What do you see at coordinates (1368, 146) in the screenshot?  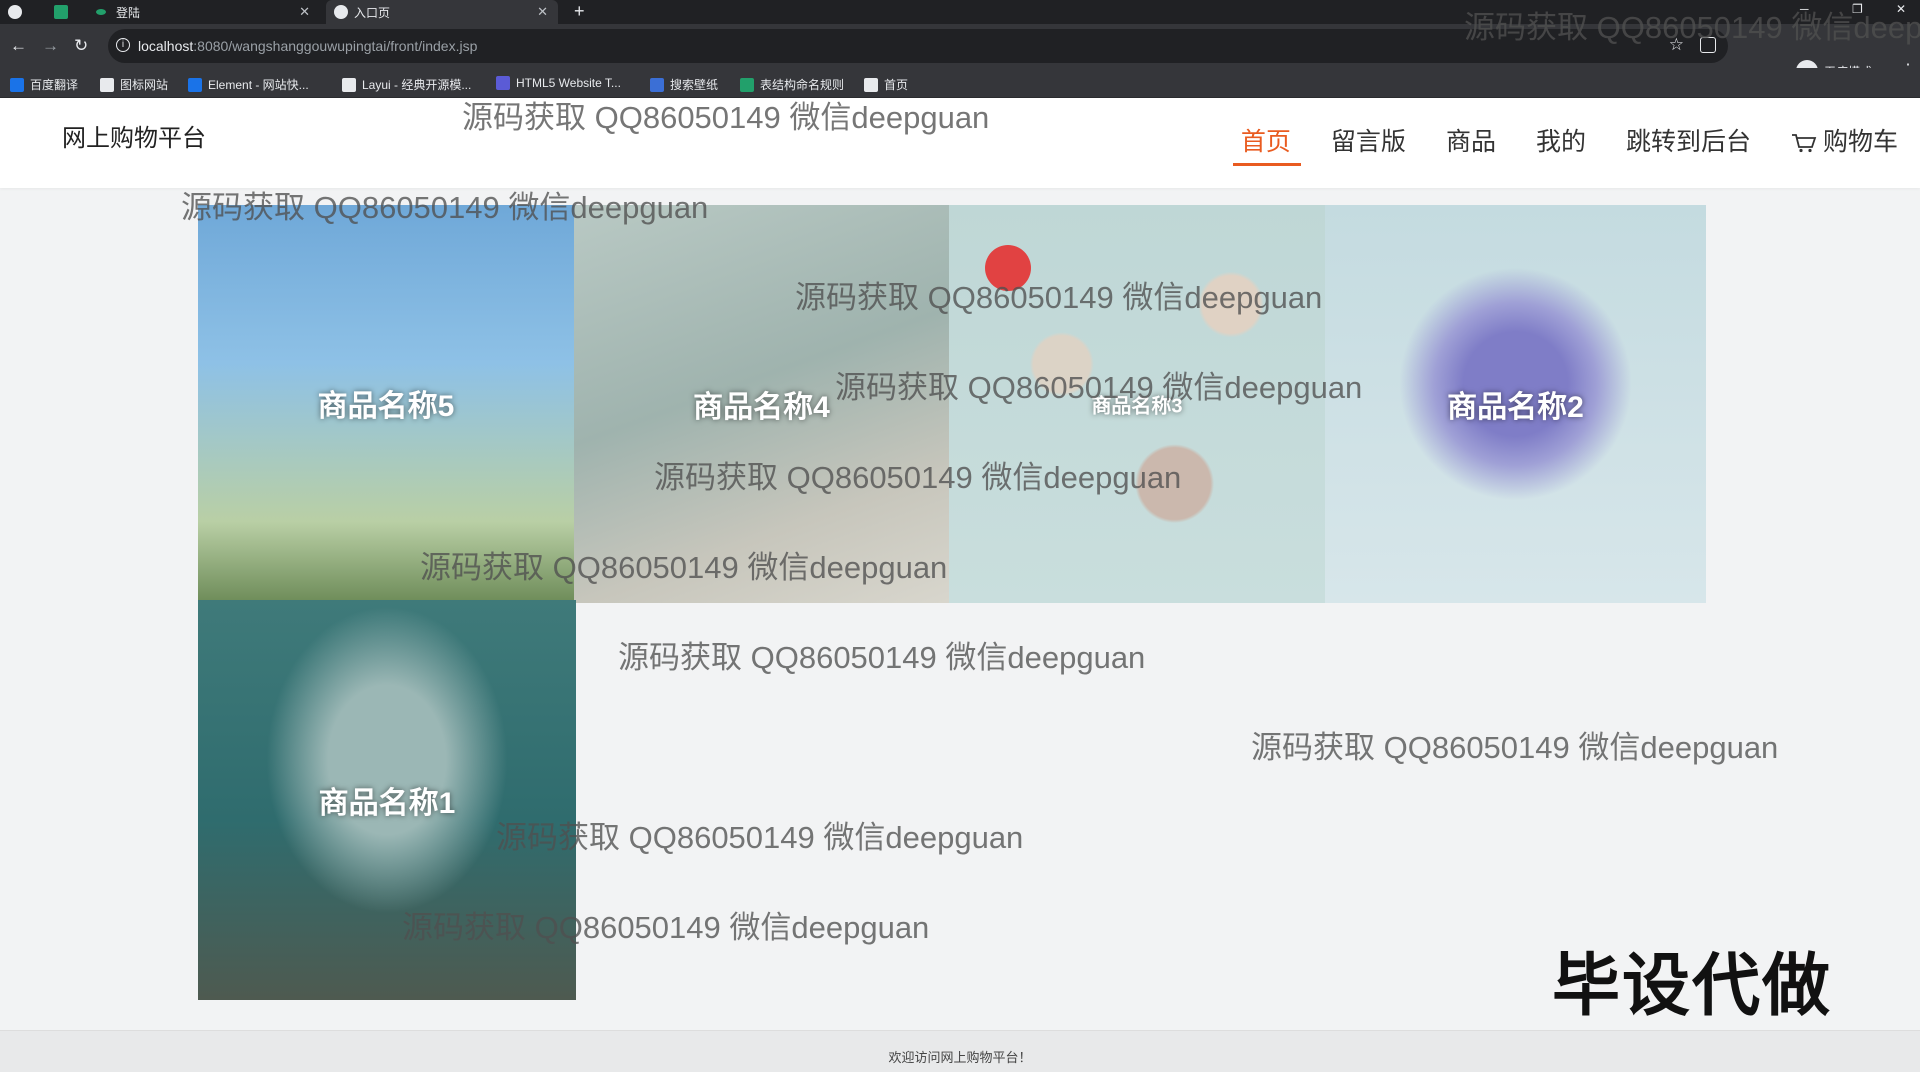 I see `nav-messages: 留言版` at bounding box center [1368, 146].